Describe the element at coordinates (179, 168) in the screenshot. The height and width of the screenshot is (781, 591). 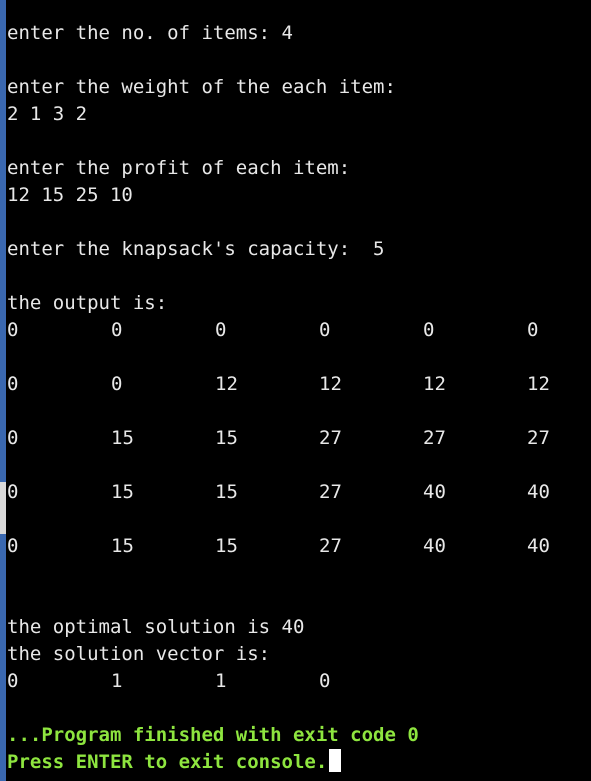
I see `prompt-profit-line: enter the profit of each item:` at that location.